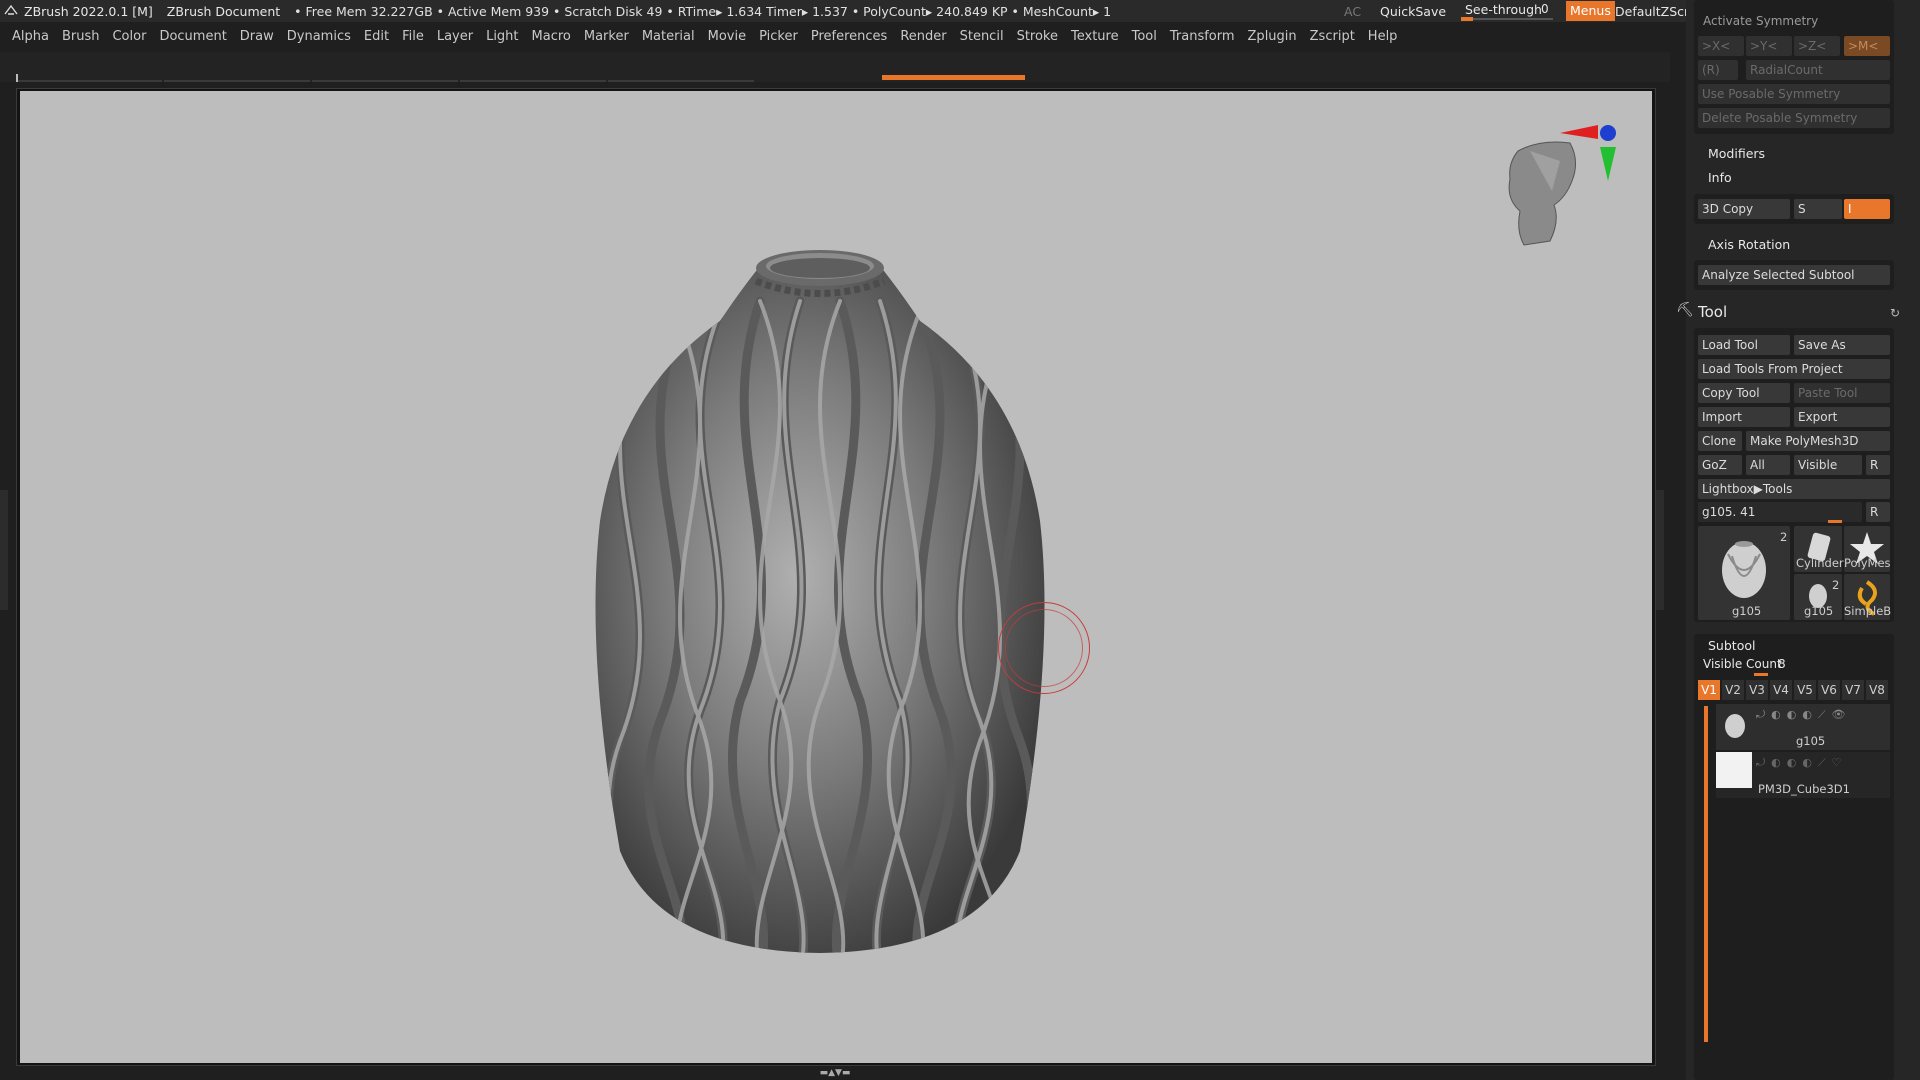 This screenshot has width=1920, height=1080. Describe the element at coordinates (17, 78) in the screenshot. I see `shelf-marker` at that location.